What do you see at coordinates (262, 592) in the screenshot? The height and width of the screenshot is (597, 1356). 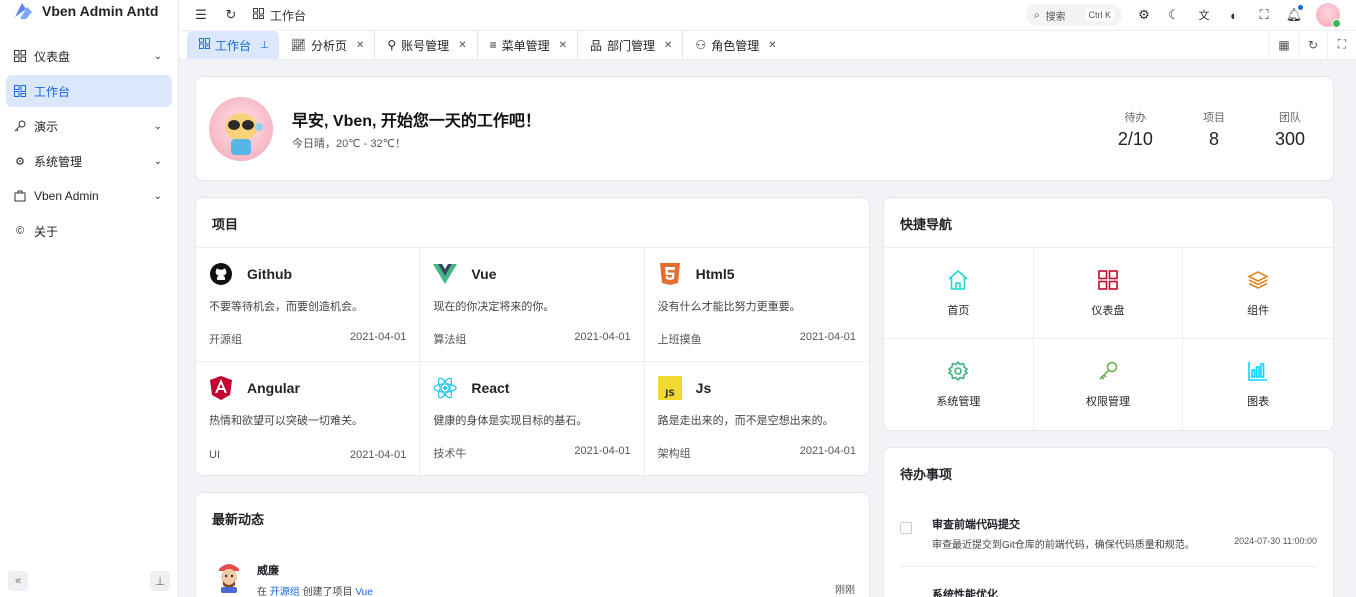 I see `activity-prefix: 在` at bounding box center [262, 592].